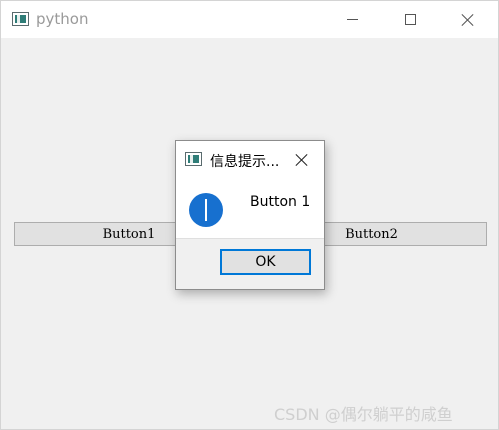 The height and width of the screenshot is (430, 499). I want to click on minimize-button, so click(352, 19).